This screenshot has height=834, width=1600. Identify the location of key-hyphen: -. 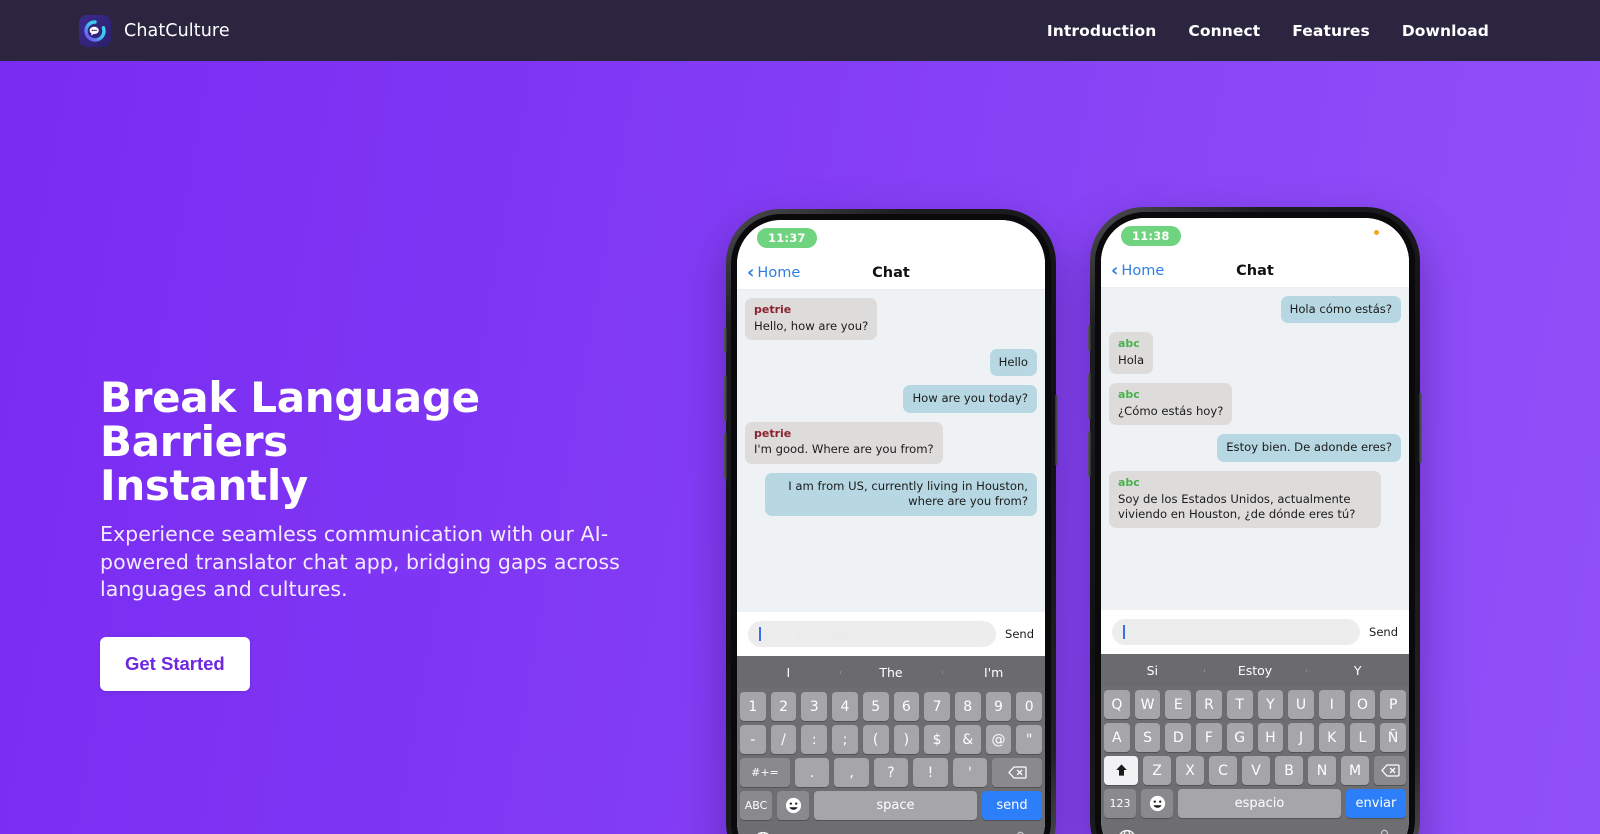
(752, 739).